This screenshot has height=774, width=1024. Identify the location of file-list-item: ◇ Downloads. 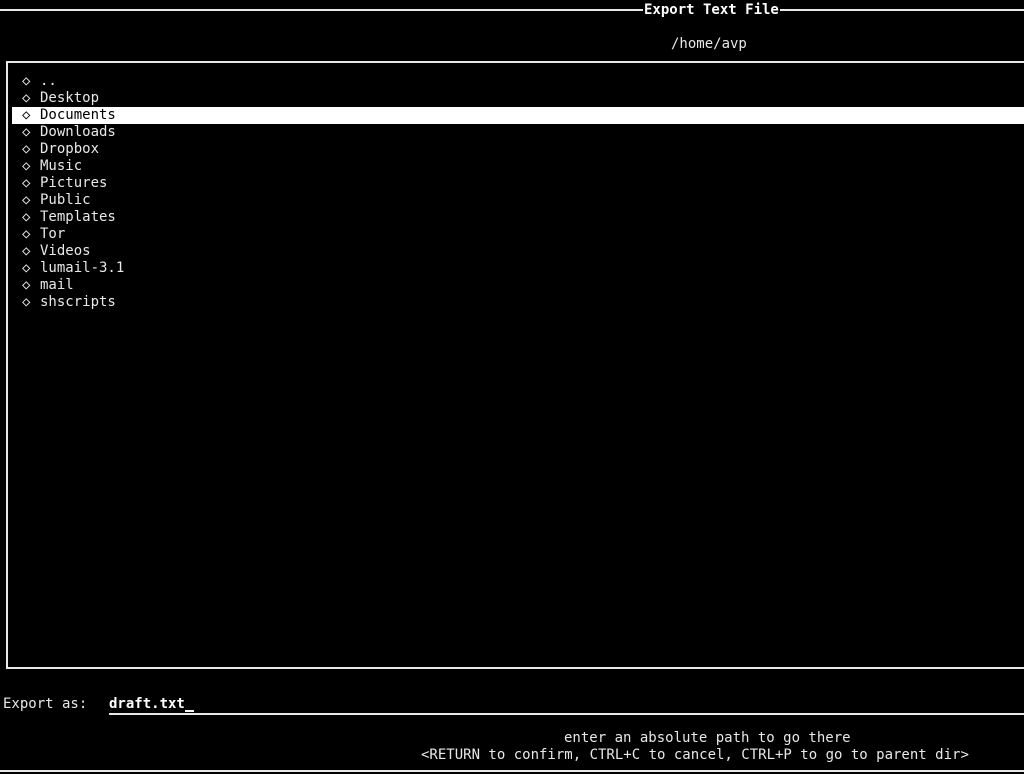
(518, 132).